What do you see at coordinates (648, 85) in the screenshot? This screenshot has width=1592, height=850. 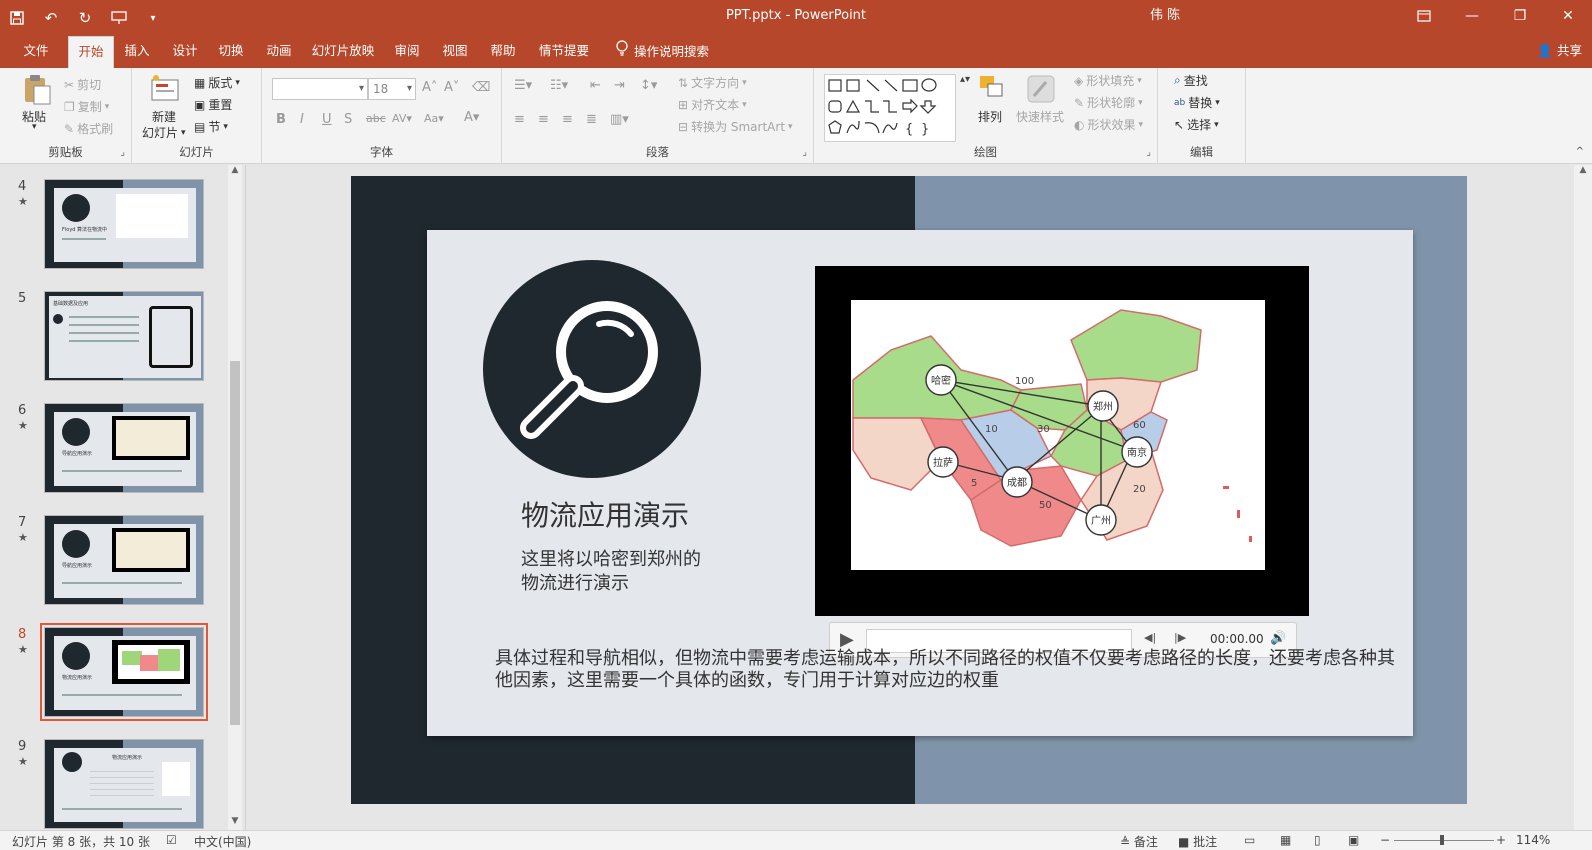 I see `line-spacing-icon: ↕▾` at bounding box center [648, 85].